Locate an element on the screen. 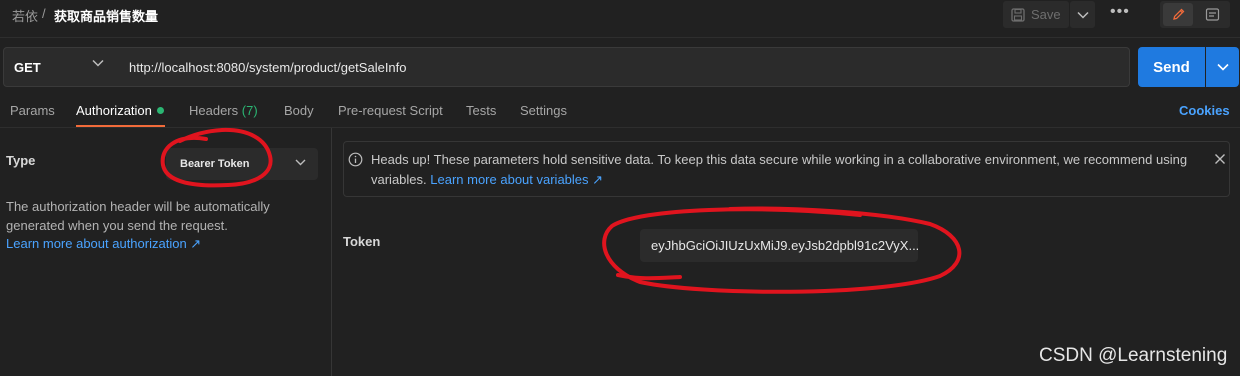 This screenshot has height=376, width=1240. tab-label: Body is located at coordinates (299, 110).